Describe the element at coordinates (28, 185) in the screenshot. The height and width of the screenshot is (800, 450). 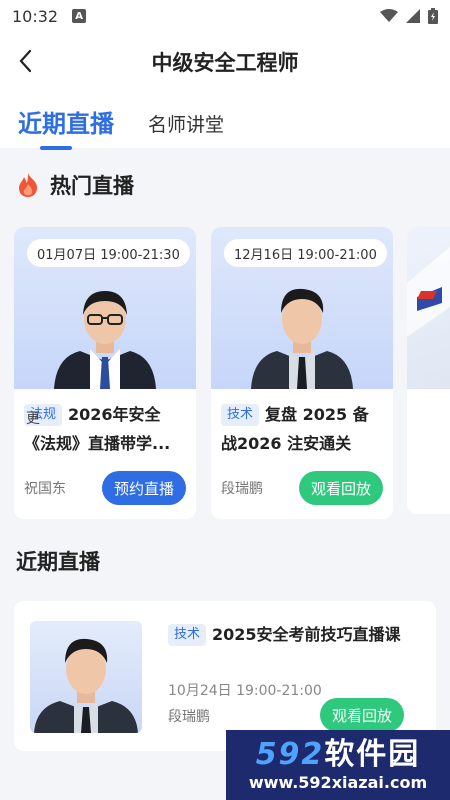
I see `fire-icon` at that location.